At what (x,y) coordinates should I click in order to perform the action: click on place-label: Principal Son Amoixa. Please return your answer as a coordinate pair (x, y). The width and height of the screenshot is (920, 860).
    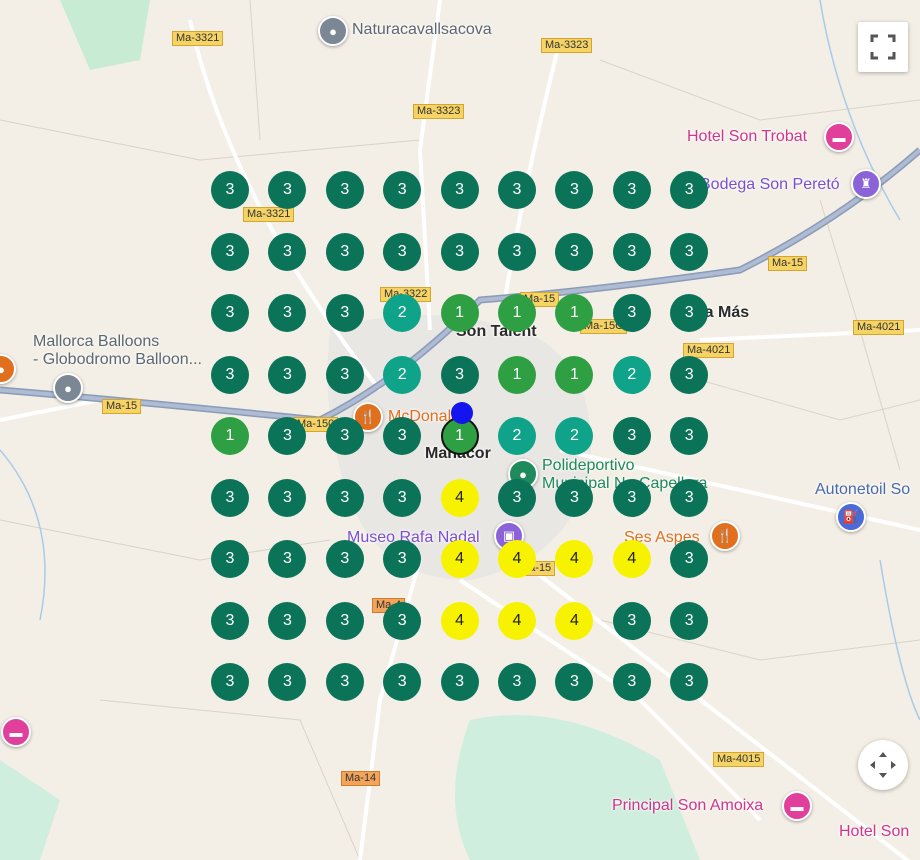
    Looking at the image, I should click on (687, 806).